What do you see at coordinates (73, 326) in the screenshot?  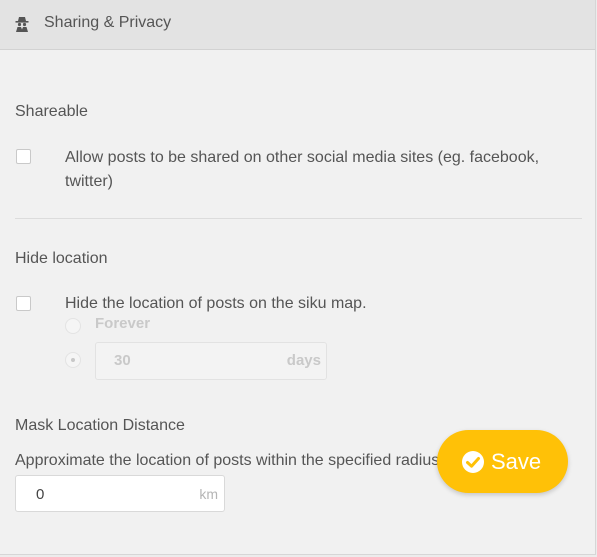 I see `forever-radio` at bounding box center [73, 326].